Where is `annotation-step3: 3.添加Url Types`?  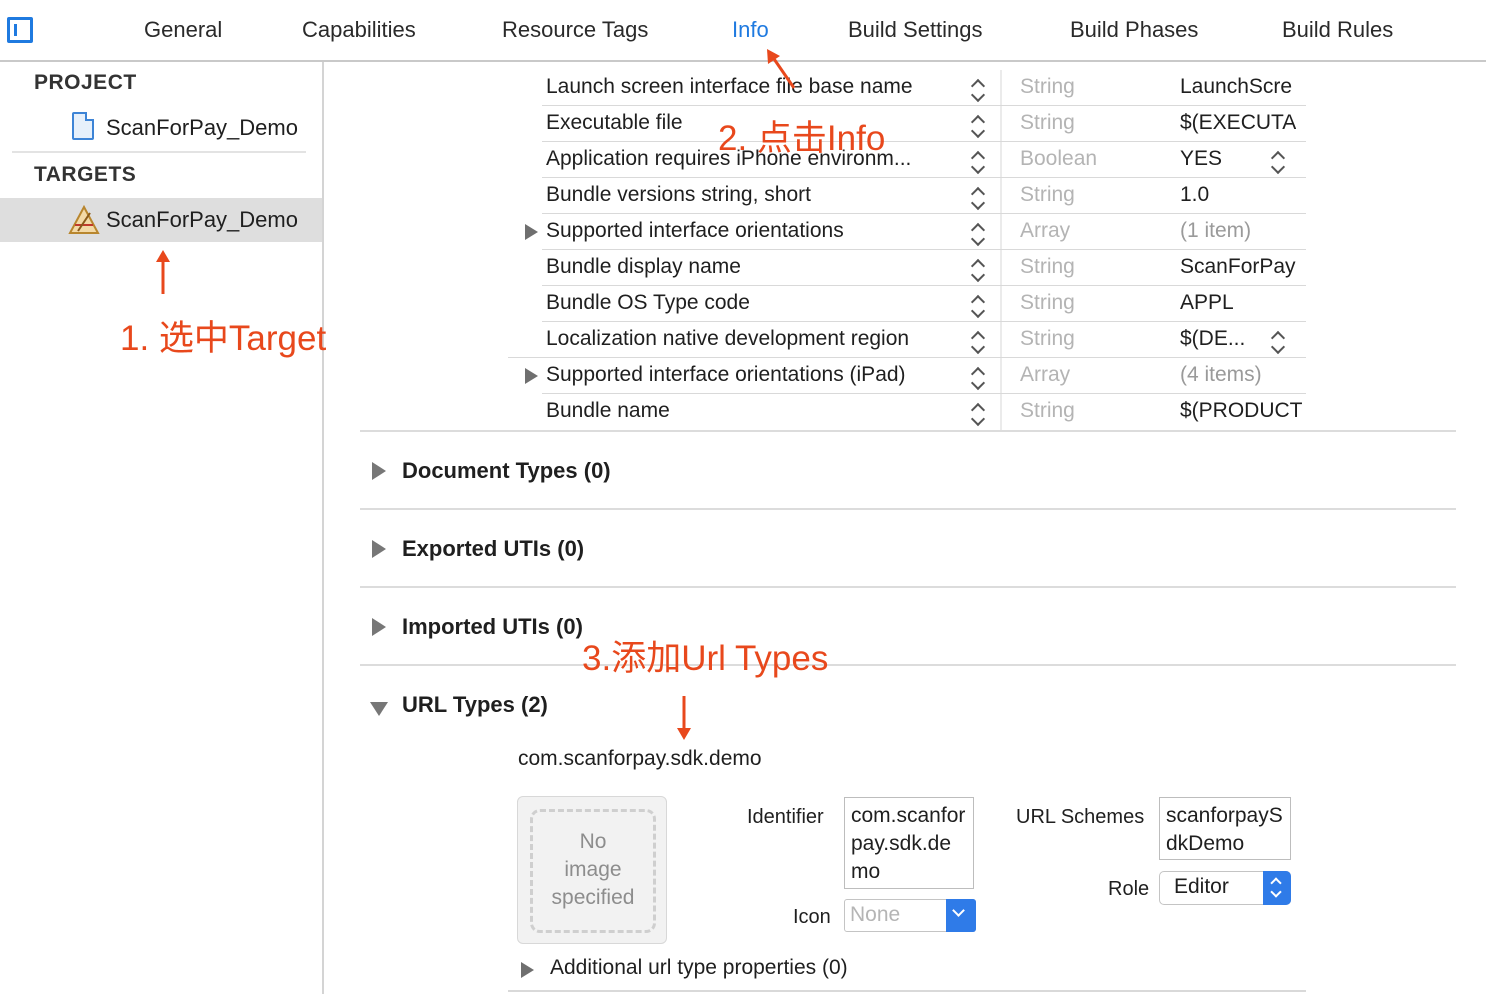
annotation-step3: 3.添加Url Types is located at coordinates (705, 658).